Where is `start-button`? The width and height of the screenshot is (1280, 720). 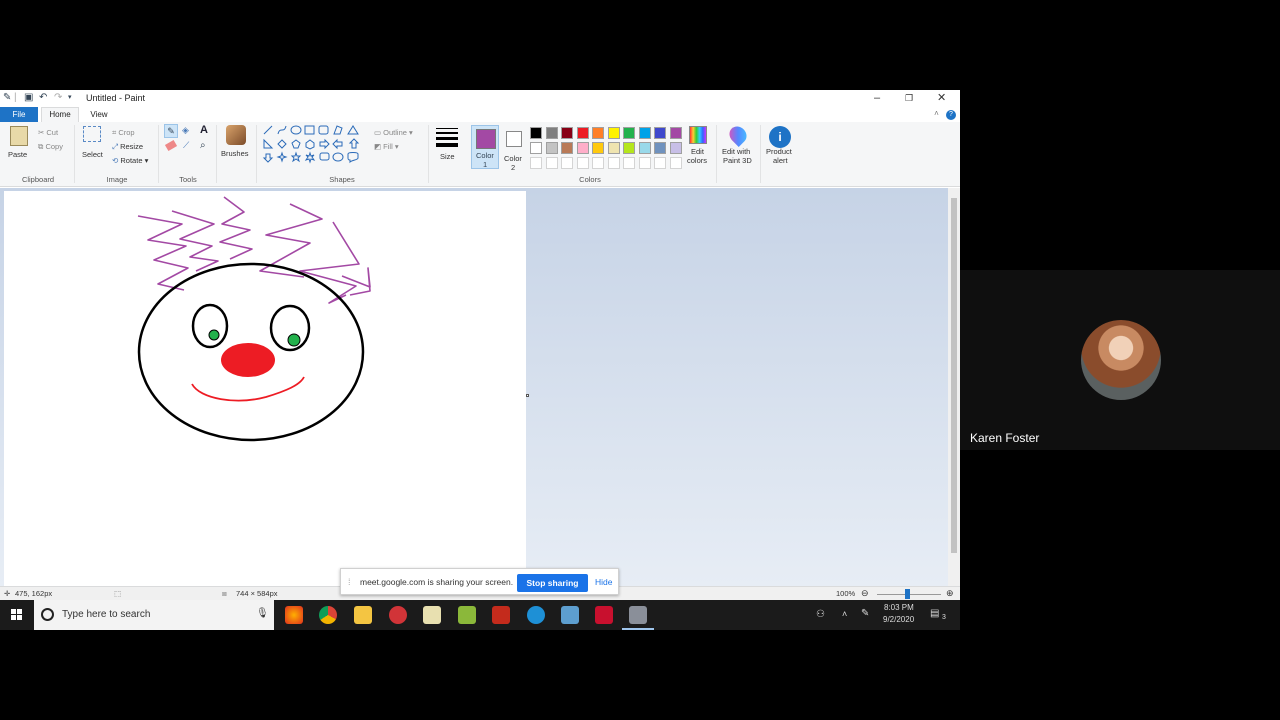 start-button is located at coordinates (17, 615).